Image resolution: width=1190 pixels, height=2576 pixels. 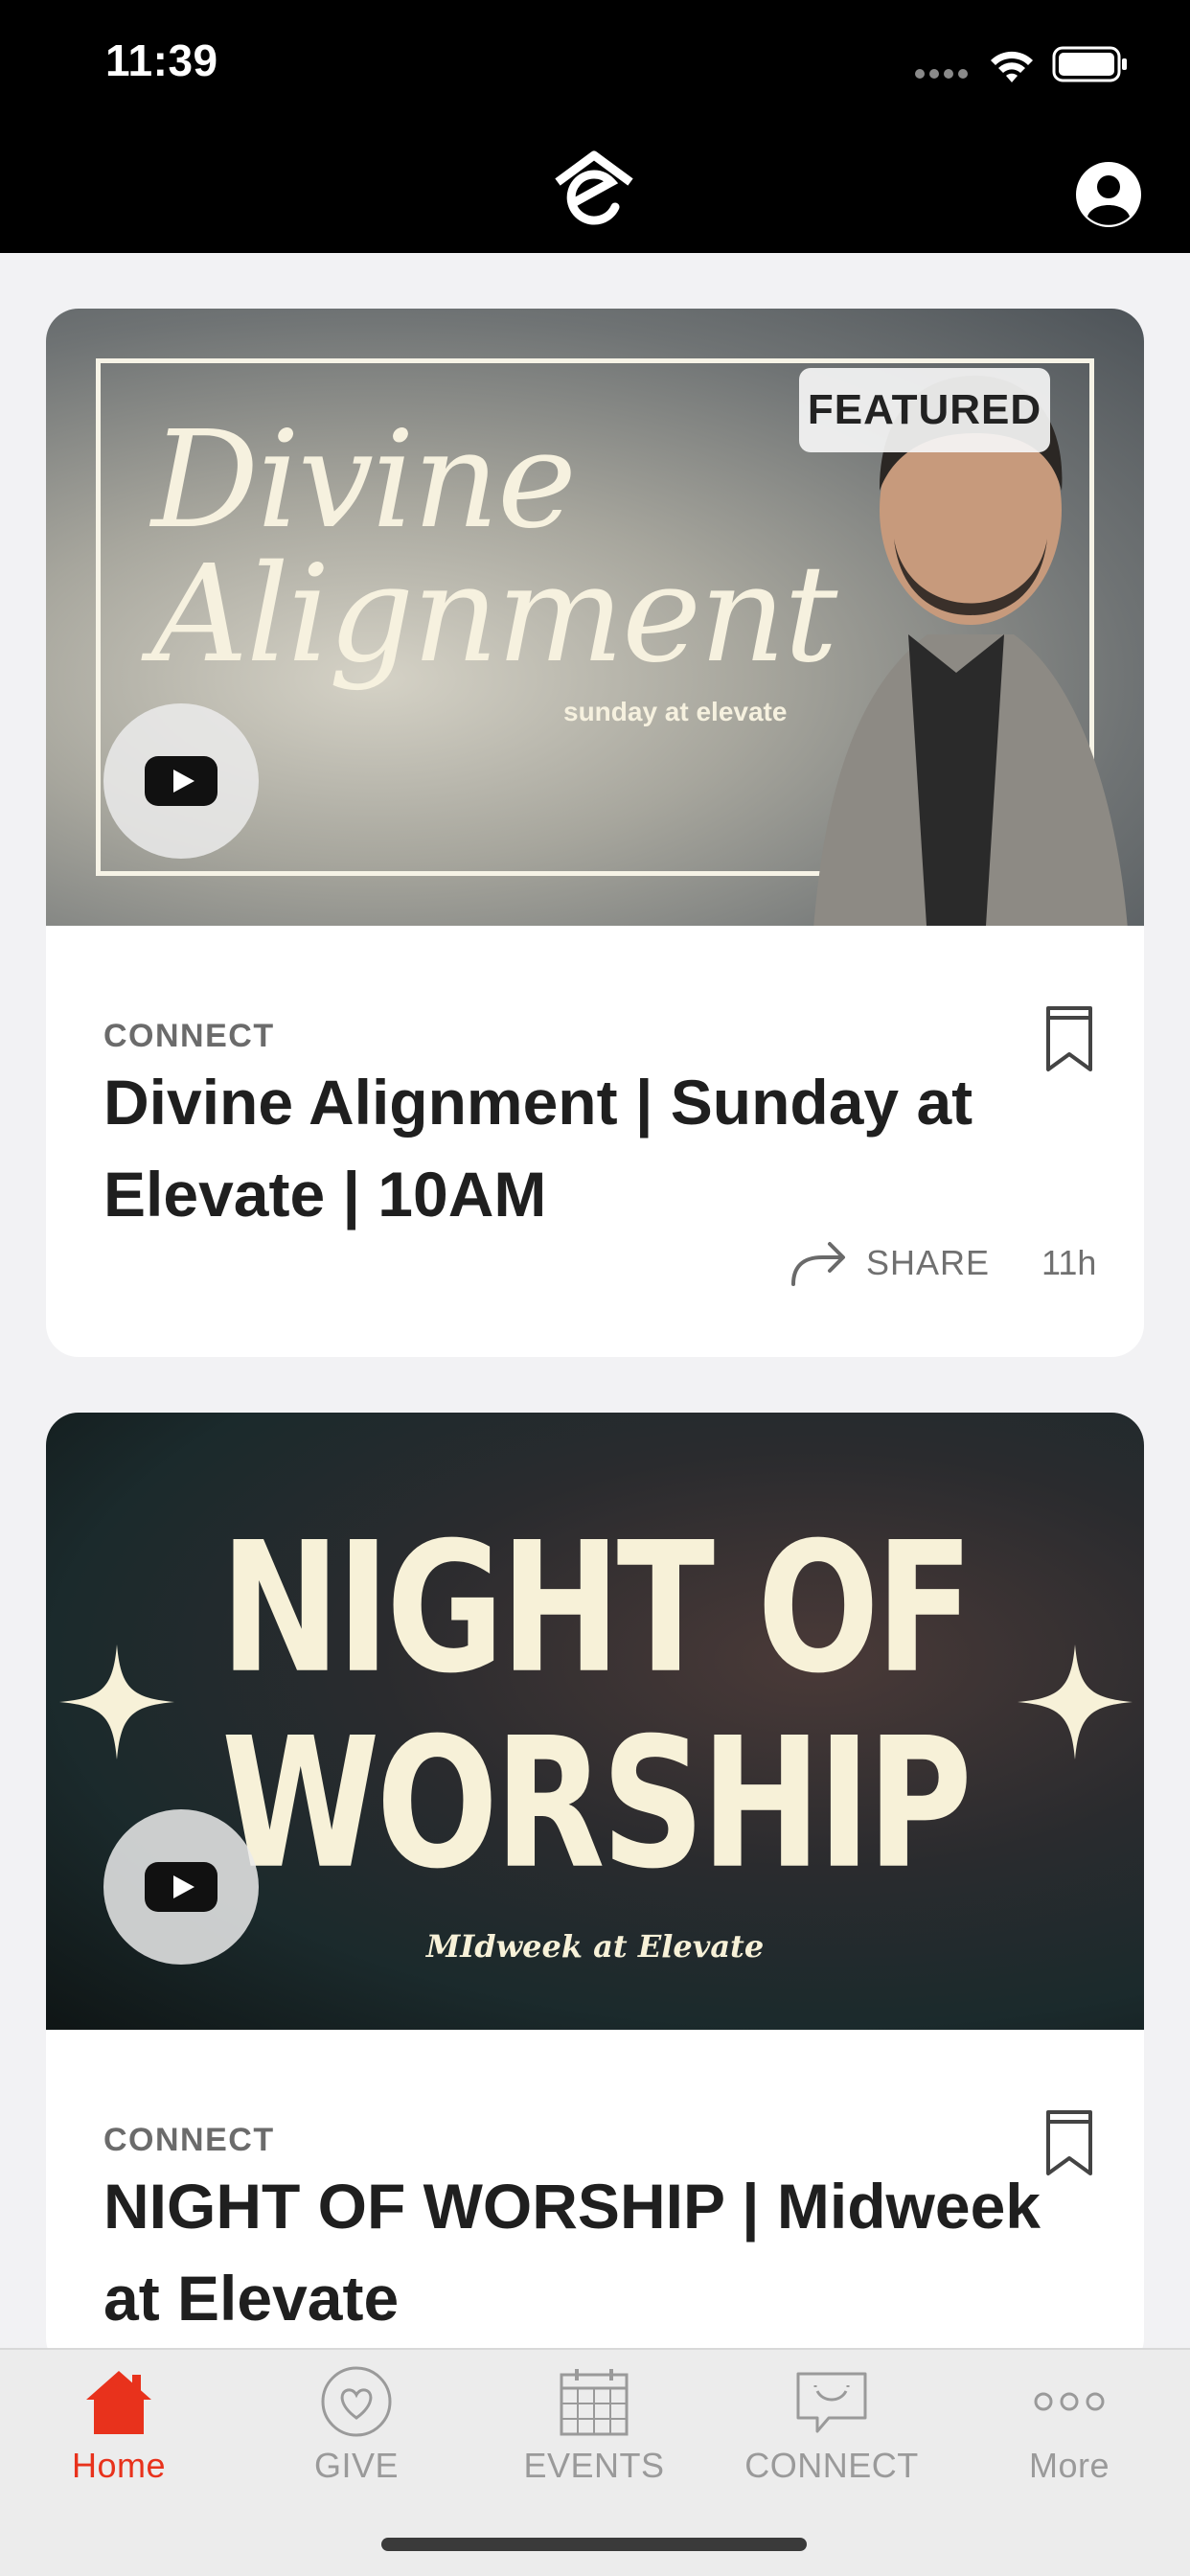 I want to click on thumbnail-title-line1: NIGHT OF, so click(x=596, y=1609).